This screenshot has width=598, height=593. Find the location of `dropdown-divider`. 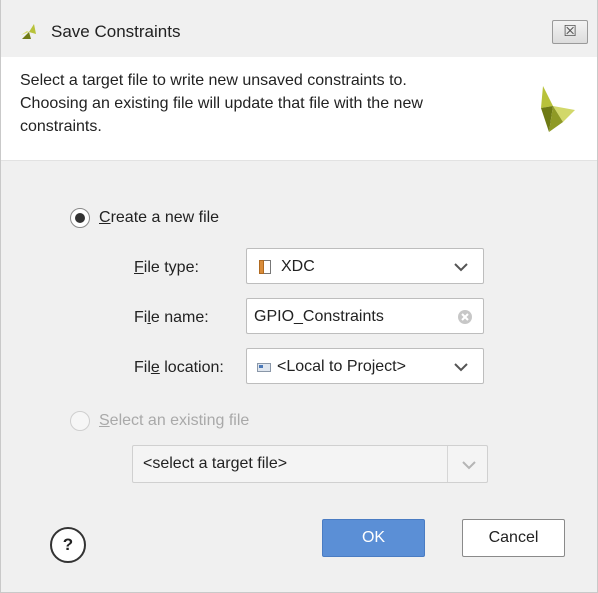

dropdown-divider is located at coordinates (447, 464).